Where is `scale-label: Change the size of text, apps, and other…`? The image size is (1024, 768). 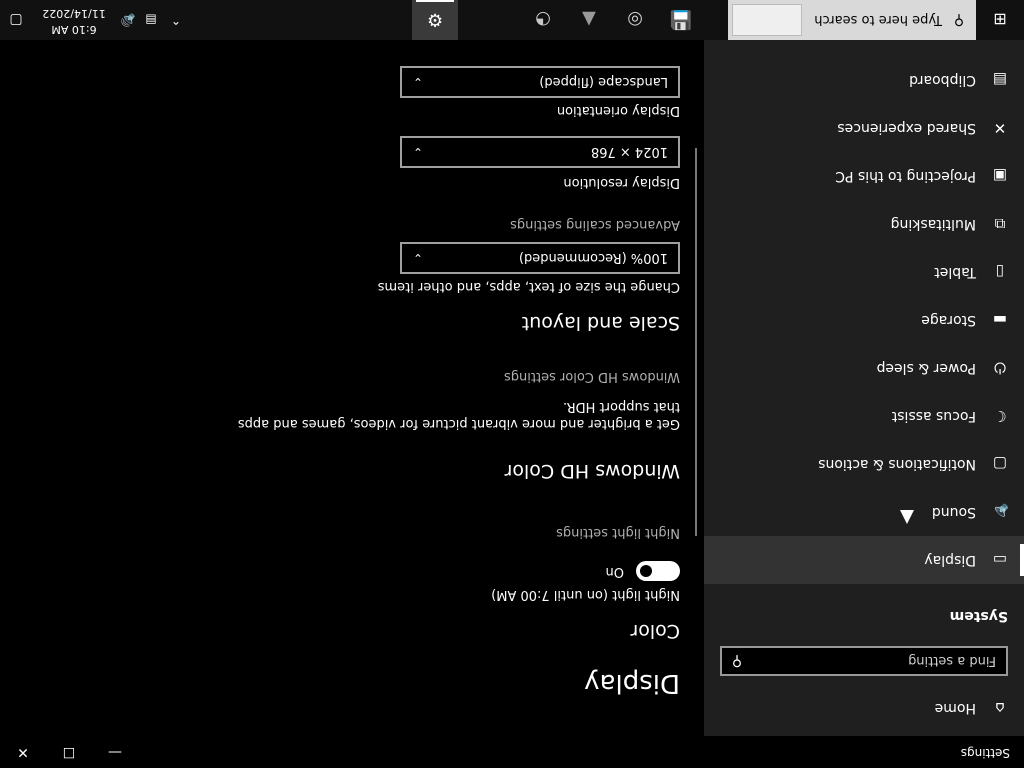
scale-label: Change the size of text, apps, and other… is located at coordinates (528, 286).